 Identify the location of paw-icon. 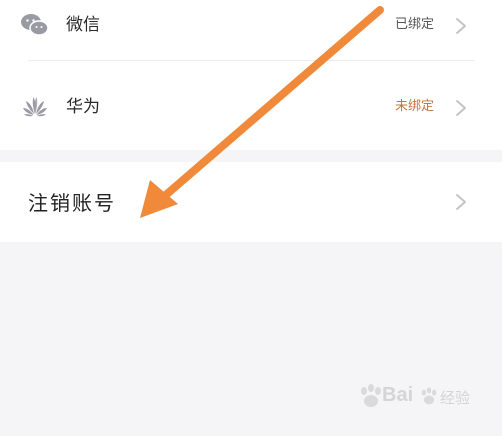
(429, 396).